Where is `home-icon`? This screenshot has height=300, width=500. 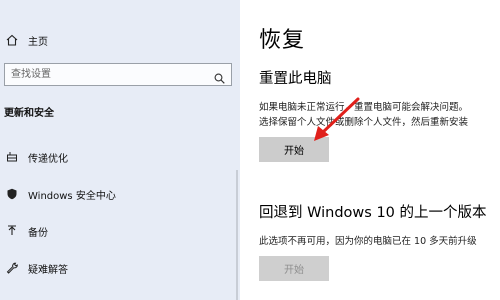
home-icon is located at coordinates (12, 40).